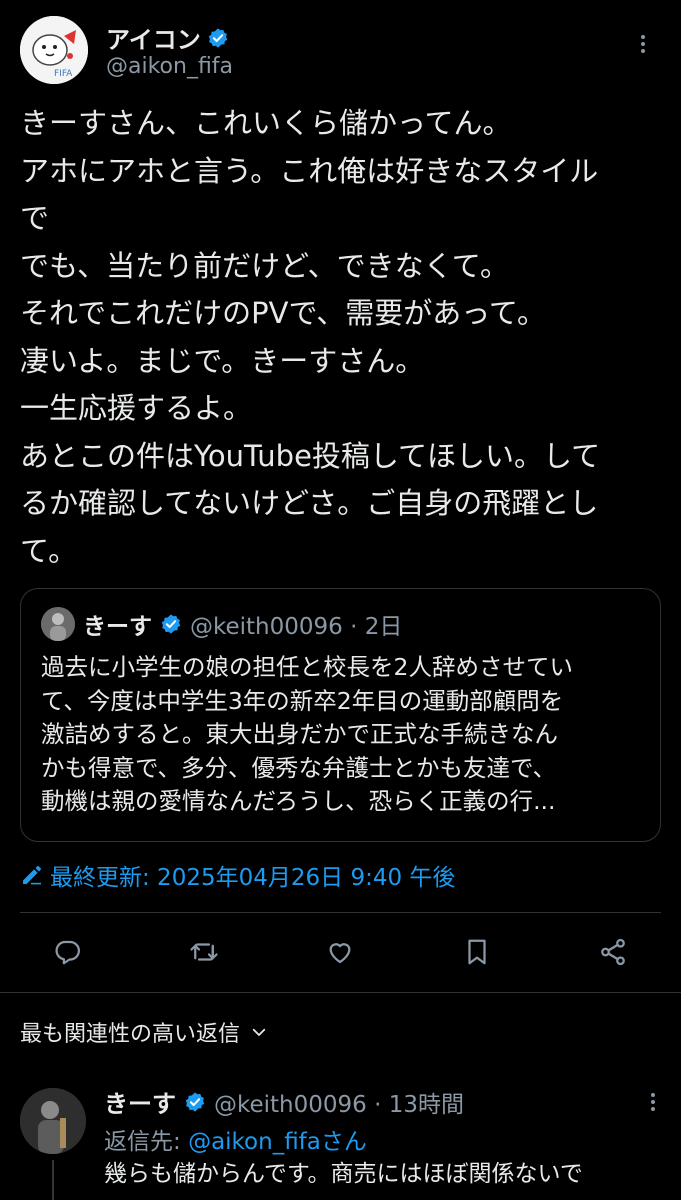 The height and width of the screenshot is (1200, 681). What do you see at coordinates (63, 74) in the screenshot?
I see `avatar-badge-text: FIFA` at bounding box center [63, 74].